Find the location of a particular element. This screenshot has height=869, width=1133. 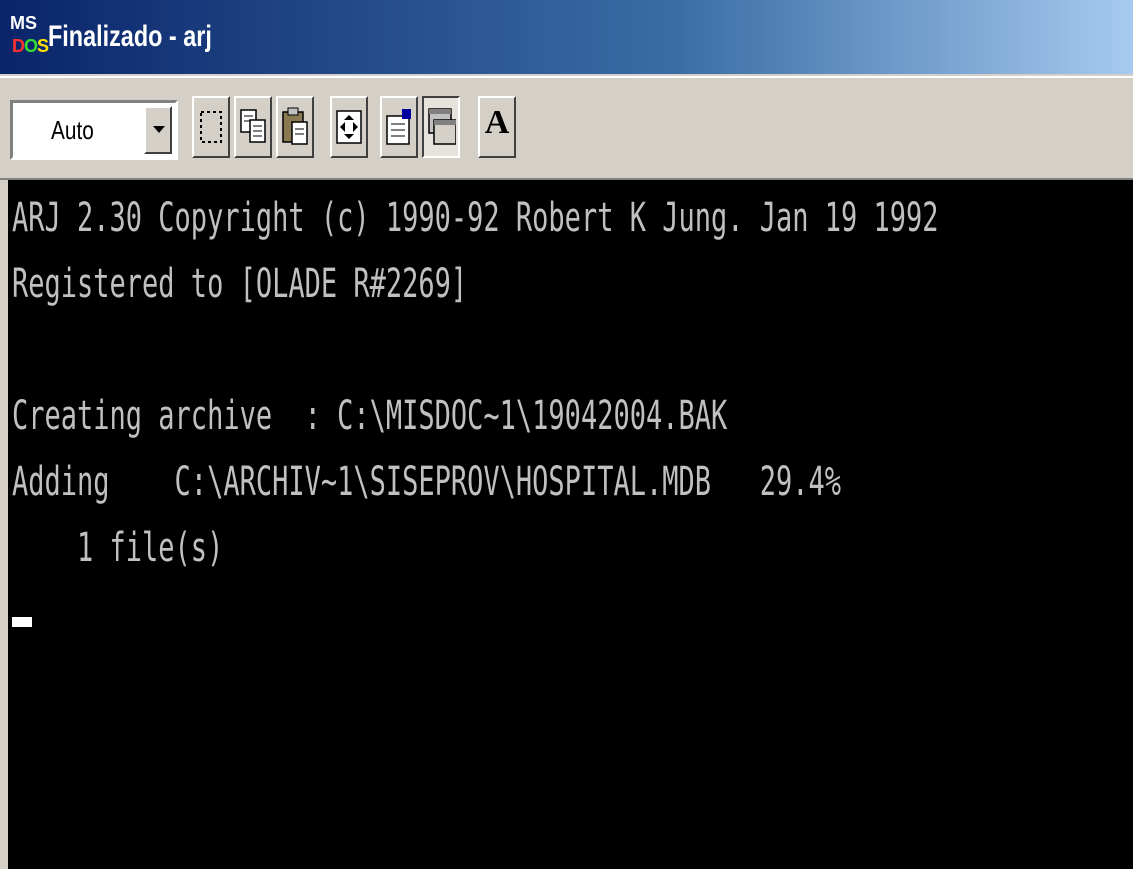

mark-button is located at coordinates (211, 127).